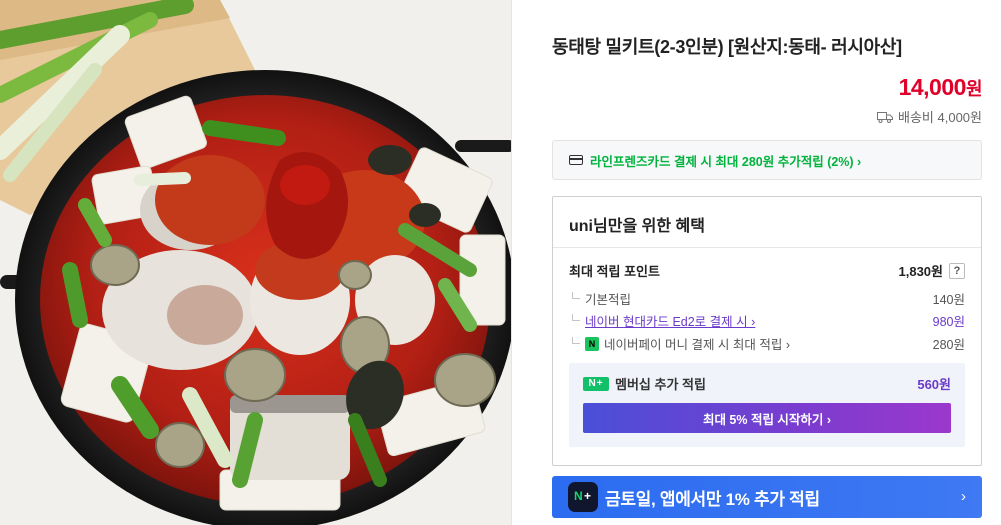  What do you see at coordinates (581, 226) in the screenshot?
I see `benefit-user-name: uni` at bounding box center [581, 226].